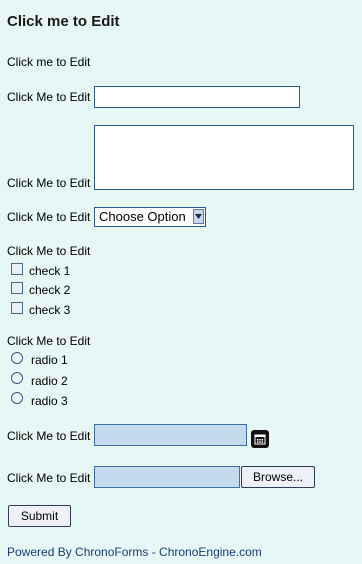 This screenshot has height=564, width=362. I want to click on calendar-icon, so click(260, 439).